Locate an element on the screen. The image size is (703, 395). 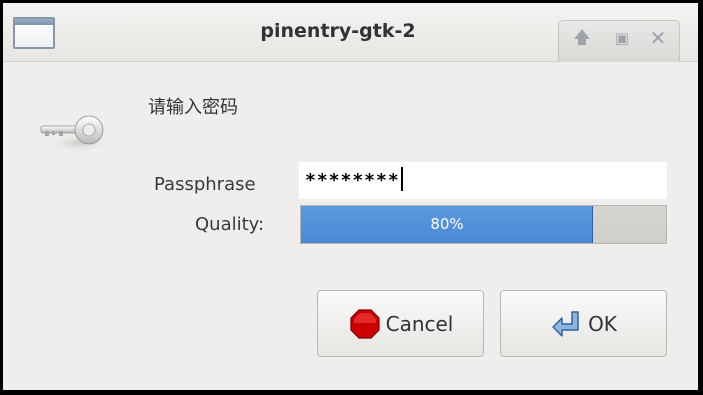
window-controls: 🡅 ▣ ✕ is located at coordinates (619, 41).